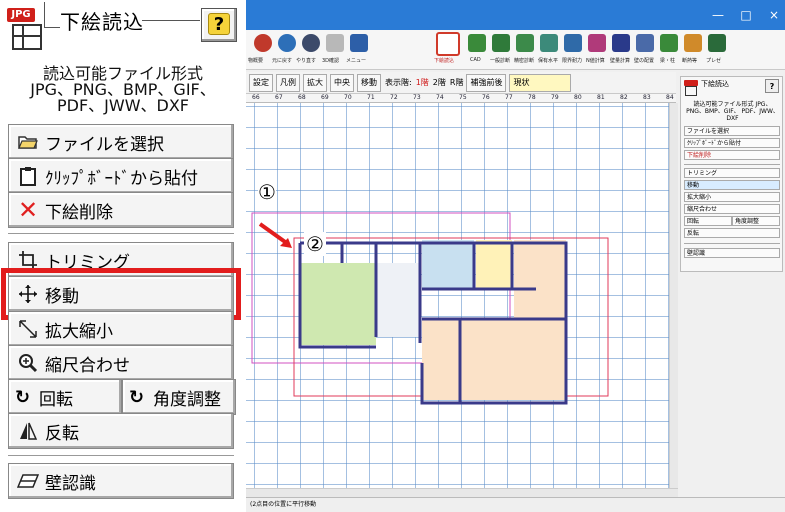 The width and height of the screenshot is (785, 512). Describe the element at coordinates (732, 185) in the screenshot. I see `side-move-button: 移動` at that location.